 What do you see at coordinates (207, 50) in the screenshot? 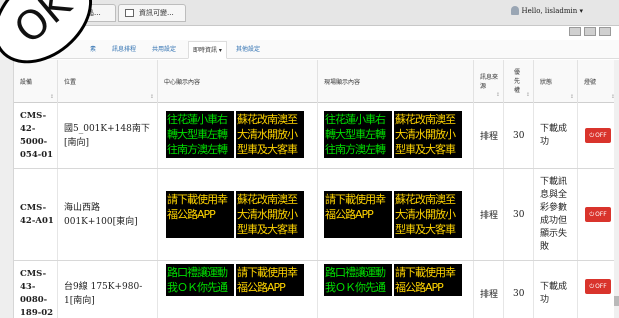
I see `nav-item-realtime-info: 即時資訊 ▾` at bounding box center [207, 50].